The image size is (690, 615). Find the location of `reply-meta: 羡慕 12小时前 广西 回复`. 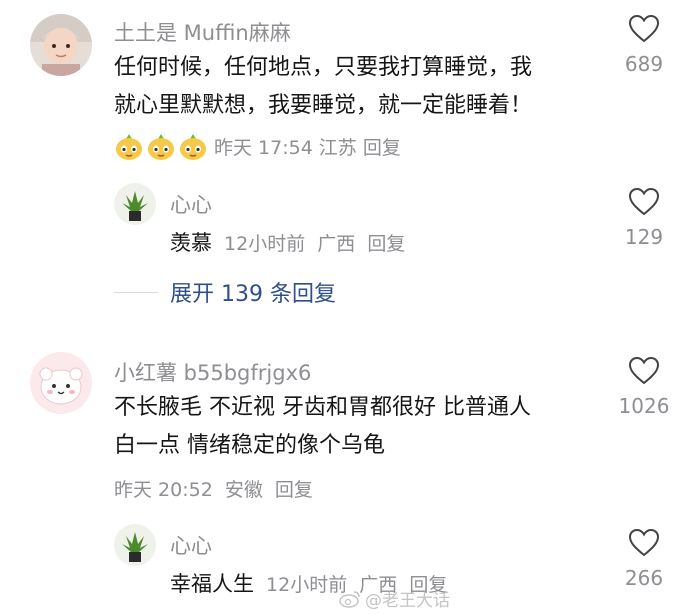

reply-meta: 羡慕 12小时前 广西 回复 is located at coordinates (290, 242).